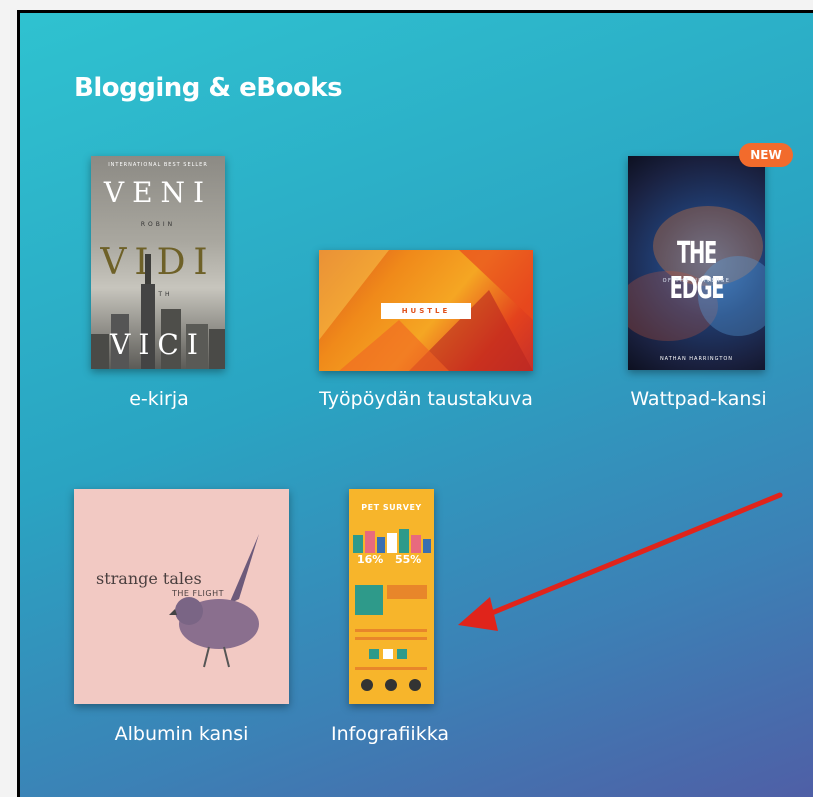 Image resolution: width=813 pixels, height=797 pixels. What do you see at coordinates (620, 561) in the screenshot?
I see `red-arrow-icon` at bounding box center [620, 561].